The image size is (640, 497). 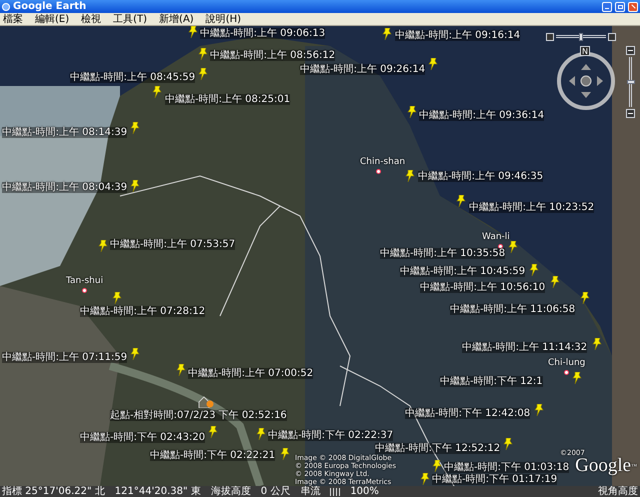 I want to click on placemark-label: 中繼點-時間:上午 08:45:59, so click(x=133, y=77).